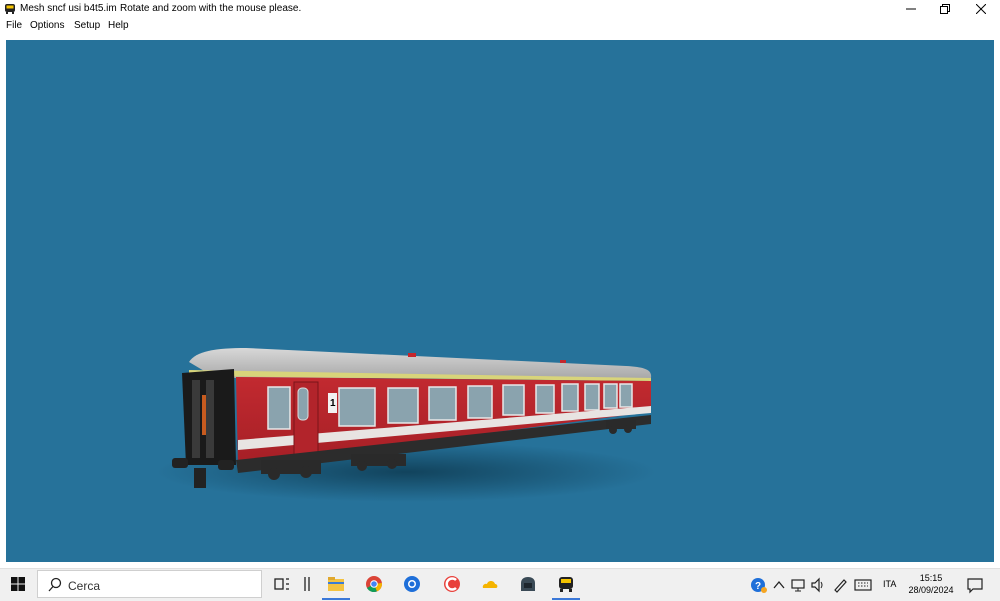 The height and width of the screenshot is (601, 1000). Describe the element at coordinates (490, 584) in the screenshot. I see `onedrive-icon` at that location.